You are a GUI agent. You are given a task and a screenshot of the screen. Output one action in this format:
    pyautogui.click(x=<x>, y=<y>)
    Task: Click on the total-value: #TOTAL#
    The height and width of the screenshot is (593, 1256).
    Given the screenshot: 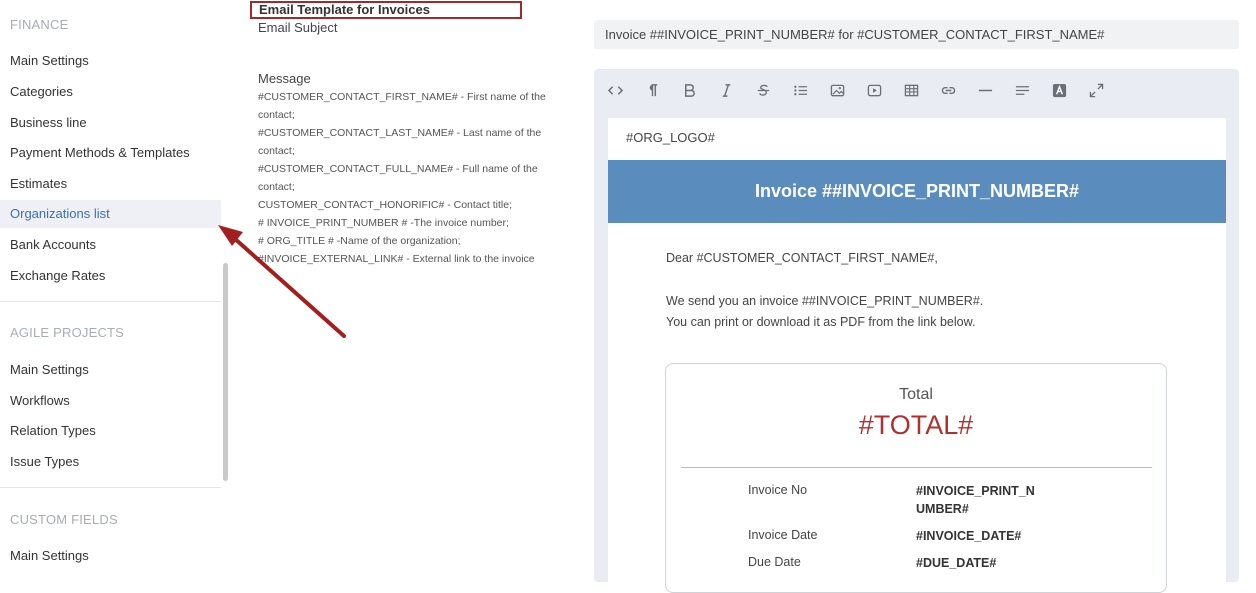 What is the action you would take?
    pyautogui.click(x=916, y=425)
    